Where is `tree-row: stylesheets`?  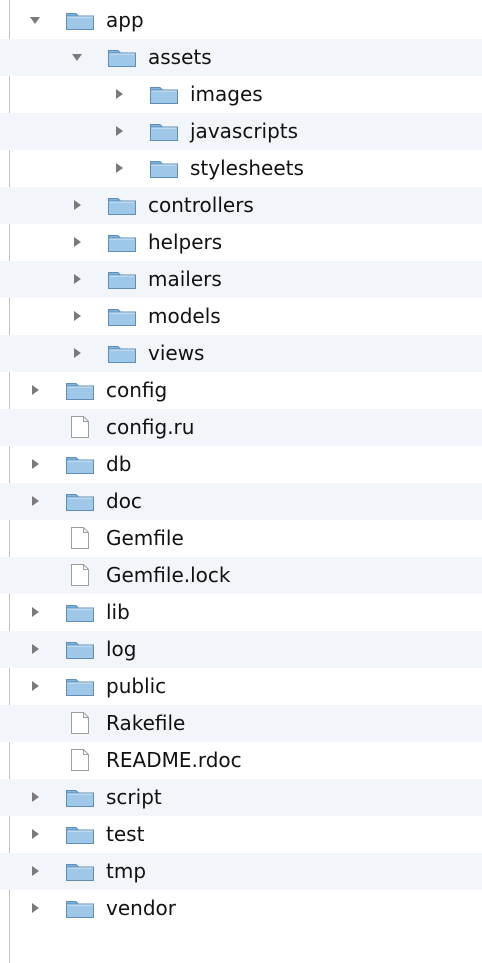 tree-row: stylesheets is located at coordinates (241, 168).